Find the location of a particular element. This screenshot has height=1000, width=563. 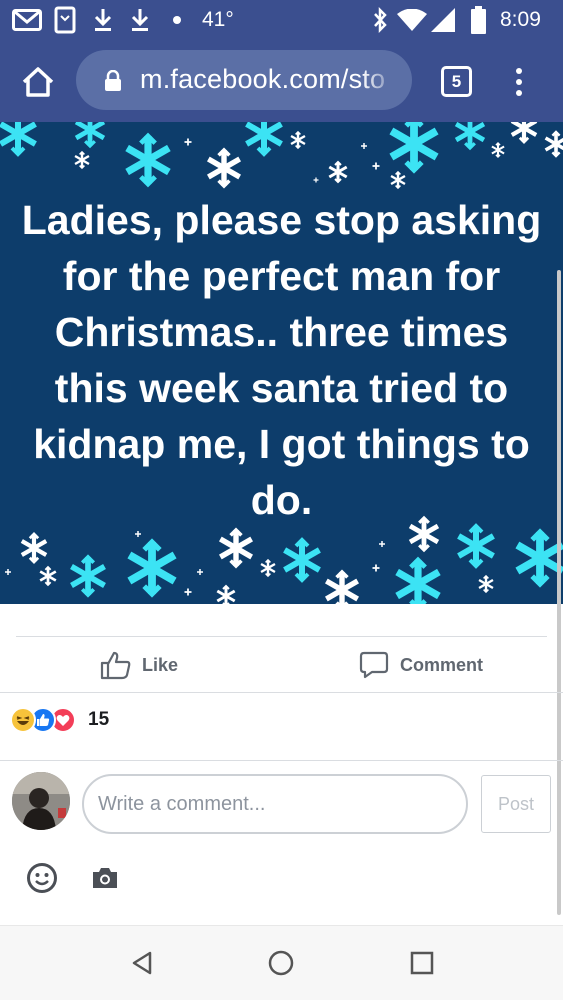

battery-icon is located at coordinates (478, 20).